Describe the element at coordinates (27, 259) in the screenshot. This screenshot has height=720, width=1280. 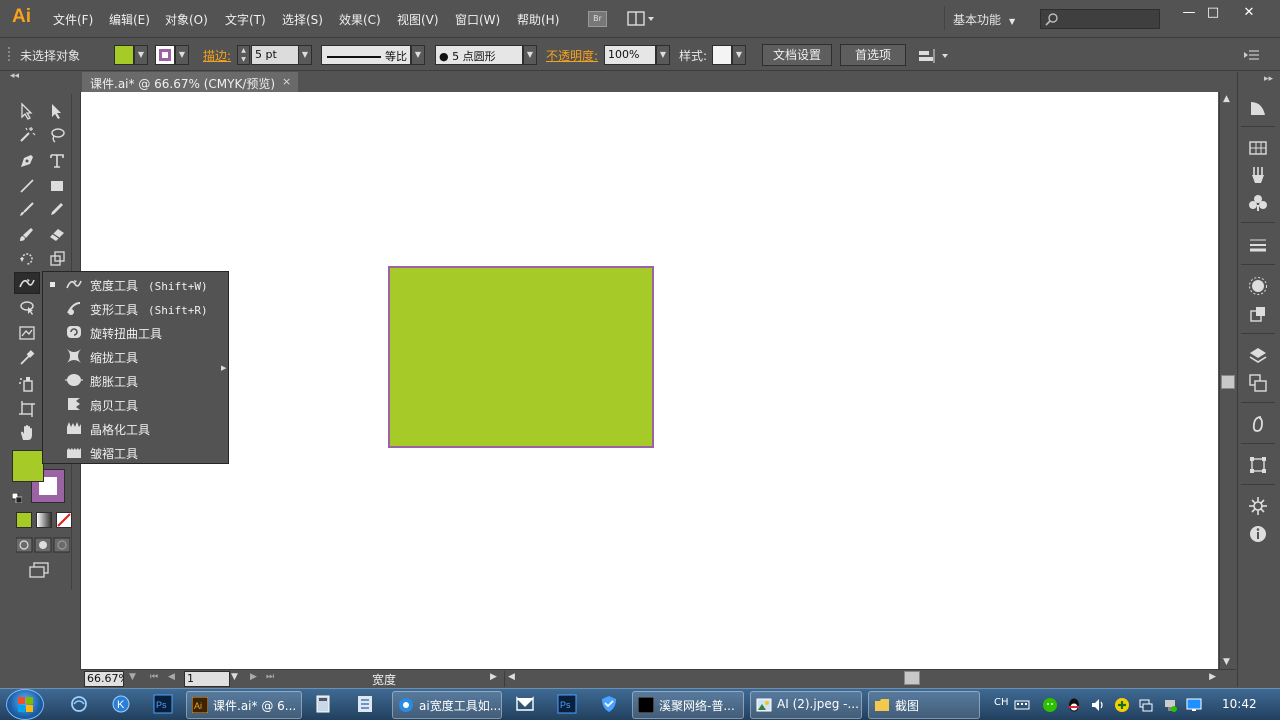
I see `rotate-tool` at that location.